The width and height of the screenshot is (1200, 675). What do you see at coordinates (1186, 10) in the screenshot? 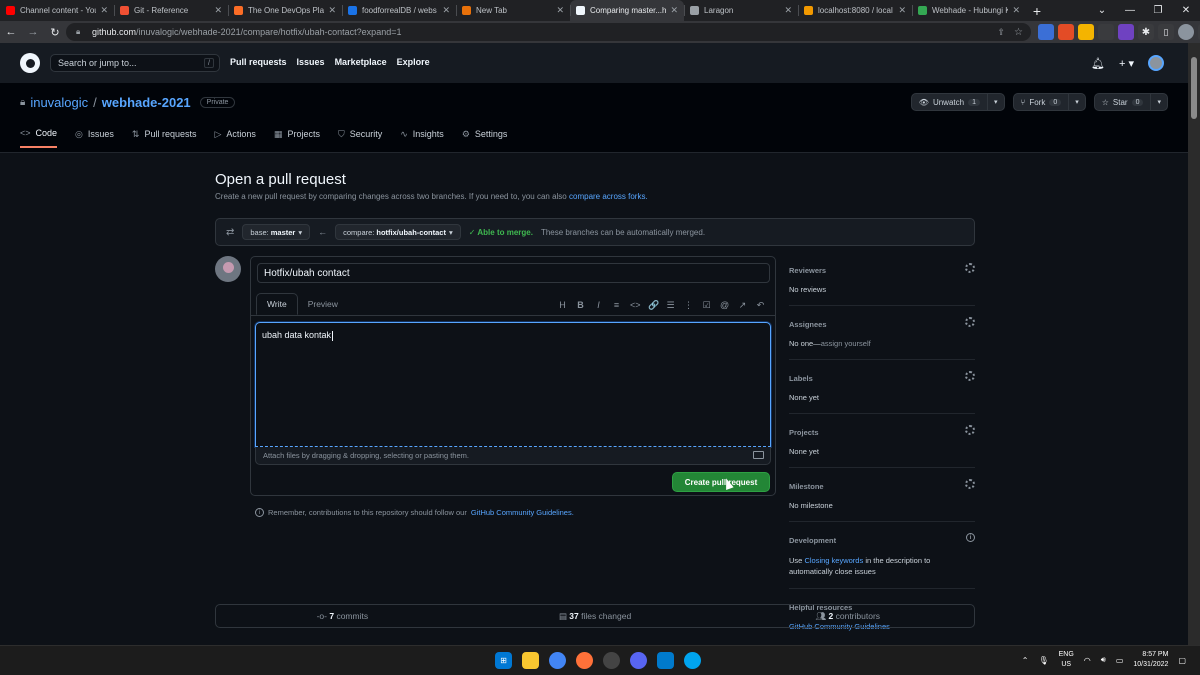
I see `close-window-icon: ✕` at bounding box center [1186, 10].